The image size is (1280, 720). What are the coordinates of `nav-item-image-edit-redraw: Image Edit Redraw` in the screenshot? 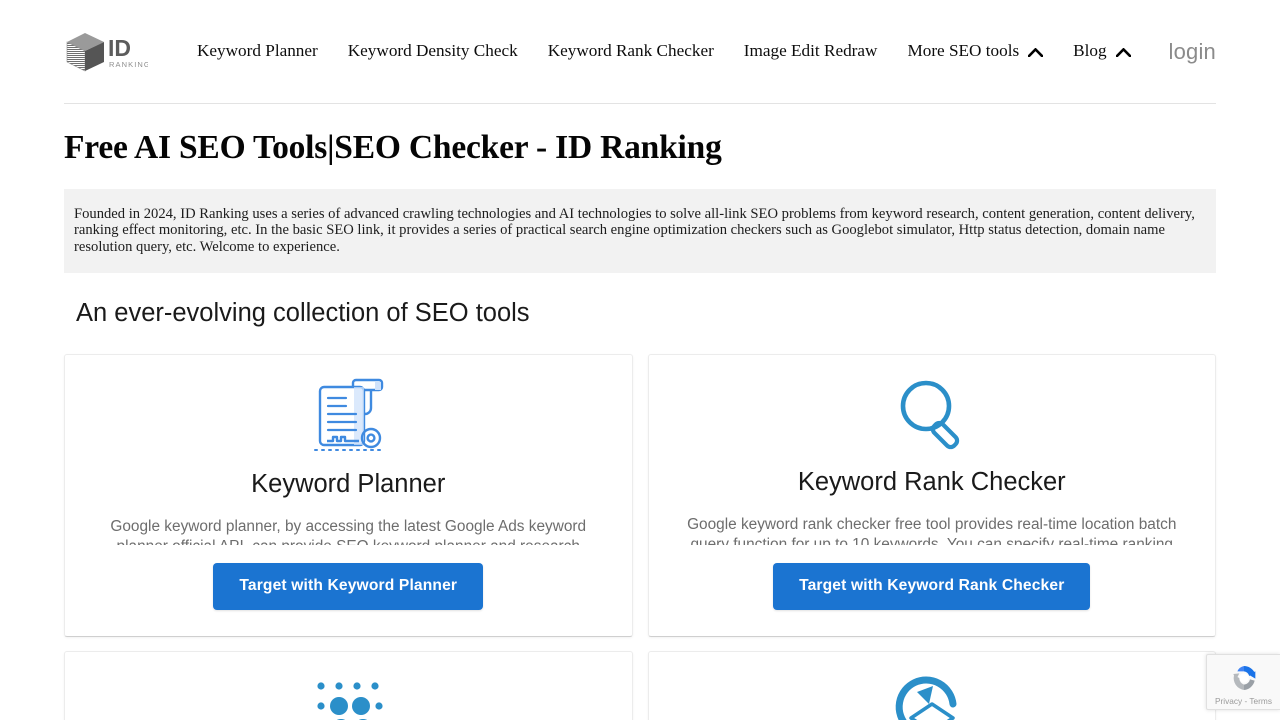 It's located at (811, 51).